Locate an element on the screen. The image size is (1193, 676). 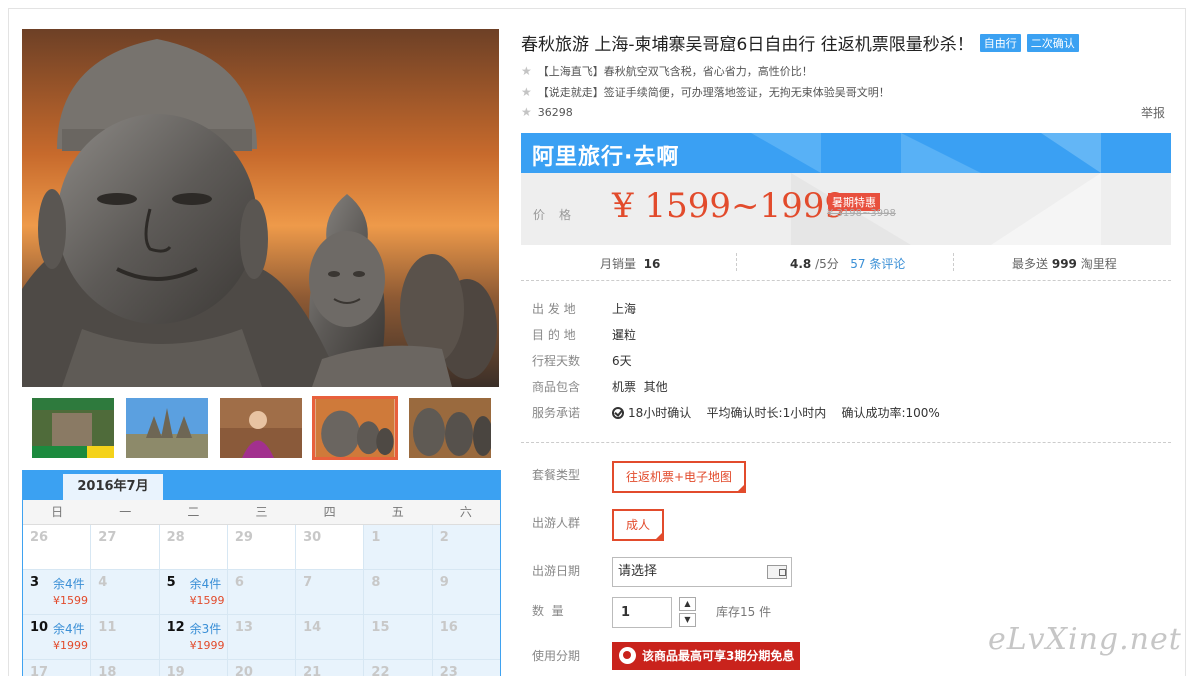
day-number: 22 is located at coordinates (380, 670).